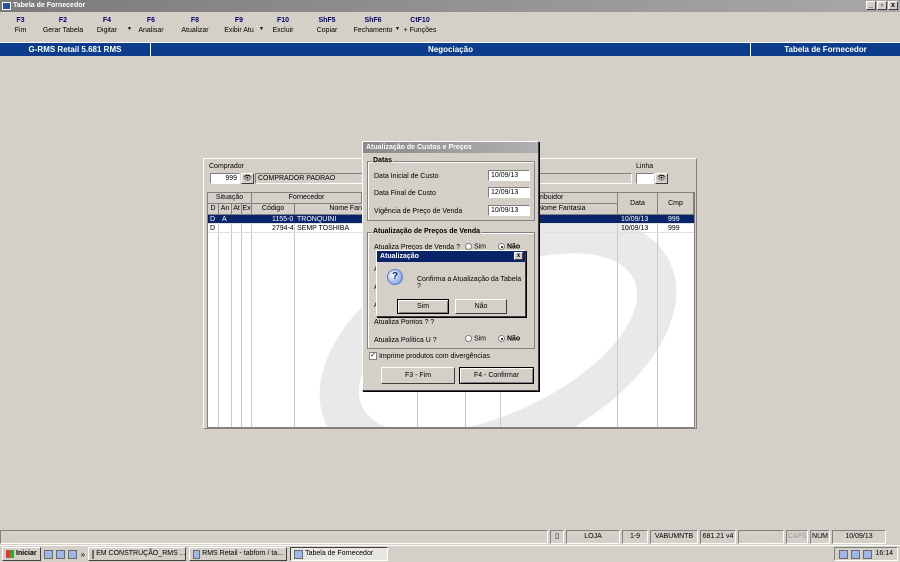 Image resolution: width=900 pixels, height=562 pixels. What do you see at coordinates (674, 537) in the screenshot?
I see `status-user: VABUMNTB` at bounding box center [674, 537].